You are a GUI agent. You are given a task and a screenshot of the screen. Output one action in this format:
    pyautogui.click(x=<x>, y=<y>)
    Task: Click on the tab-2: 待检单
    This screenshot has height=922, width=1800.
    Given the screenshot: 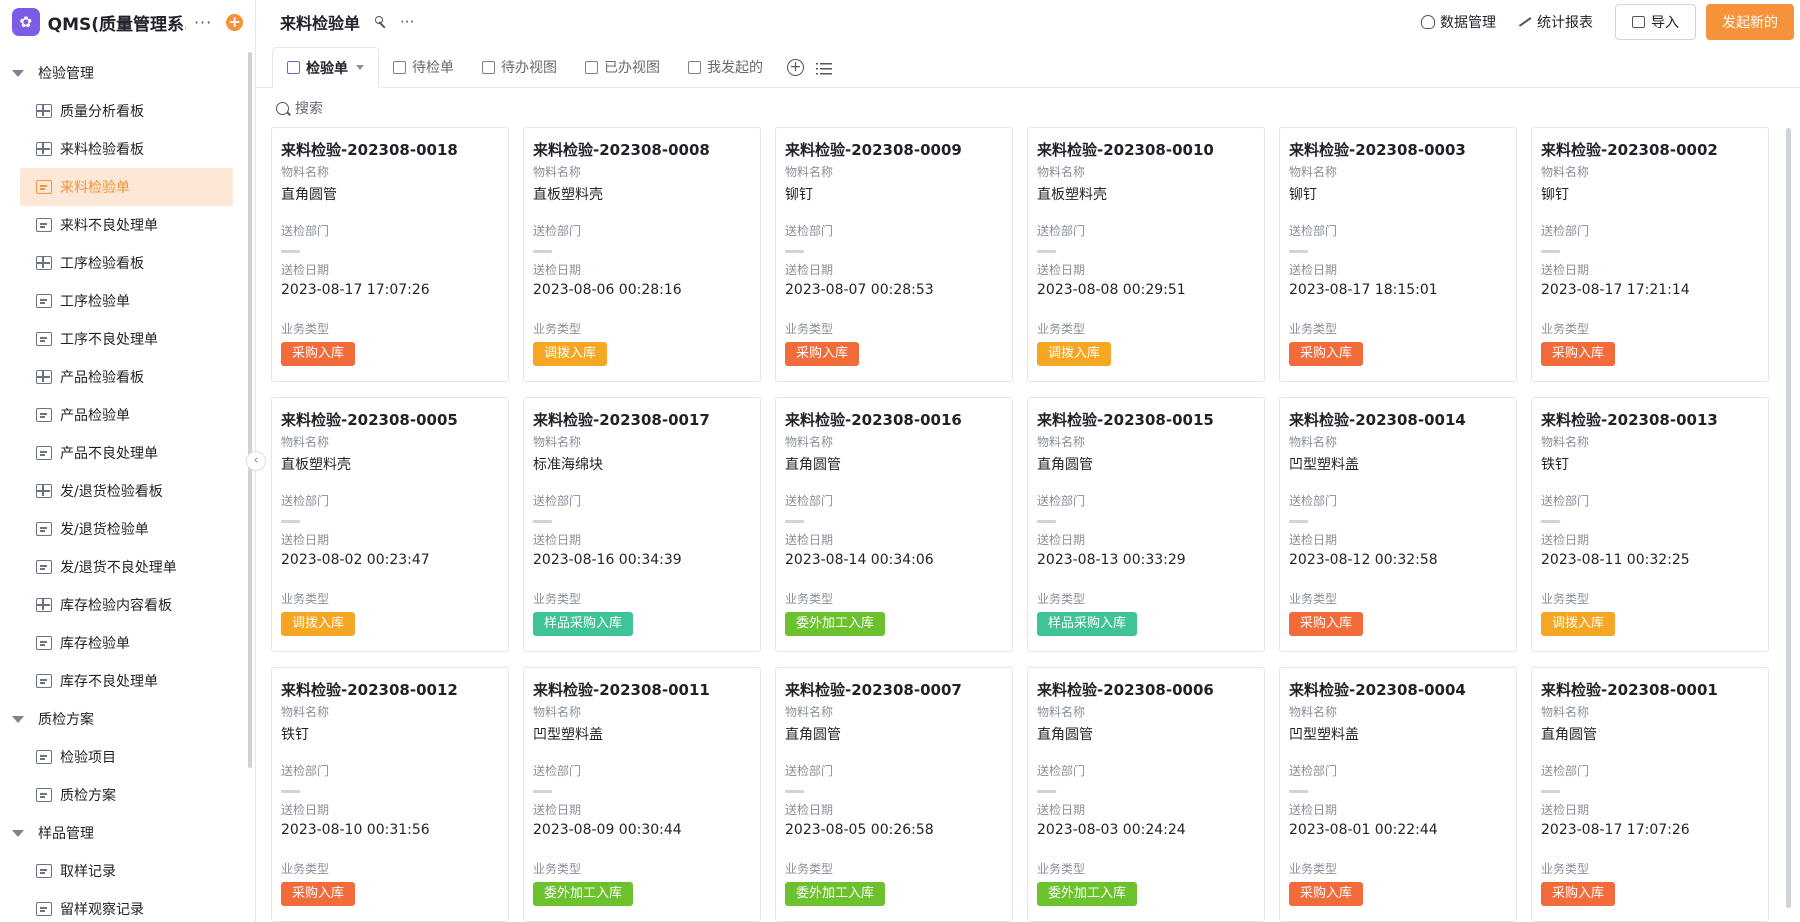 What is the action you would take?
    pyautogui.click(x=423, y=67)
    